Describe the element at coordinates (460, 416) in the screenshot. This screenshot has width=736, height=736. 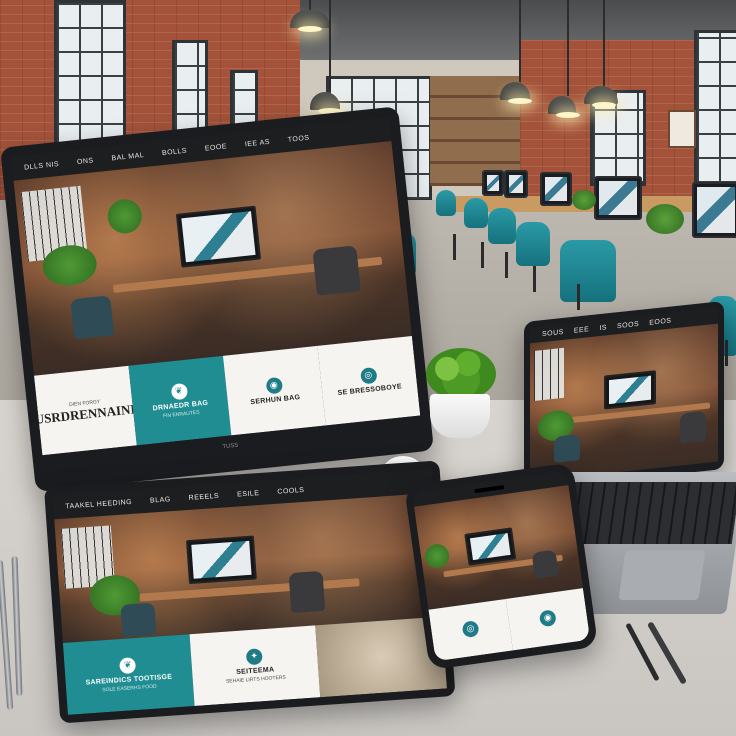
I see `plant-pot` at that location.